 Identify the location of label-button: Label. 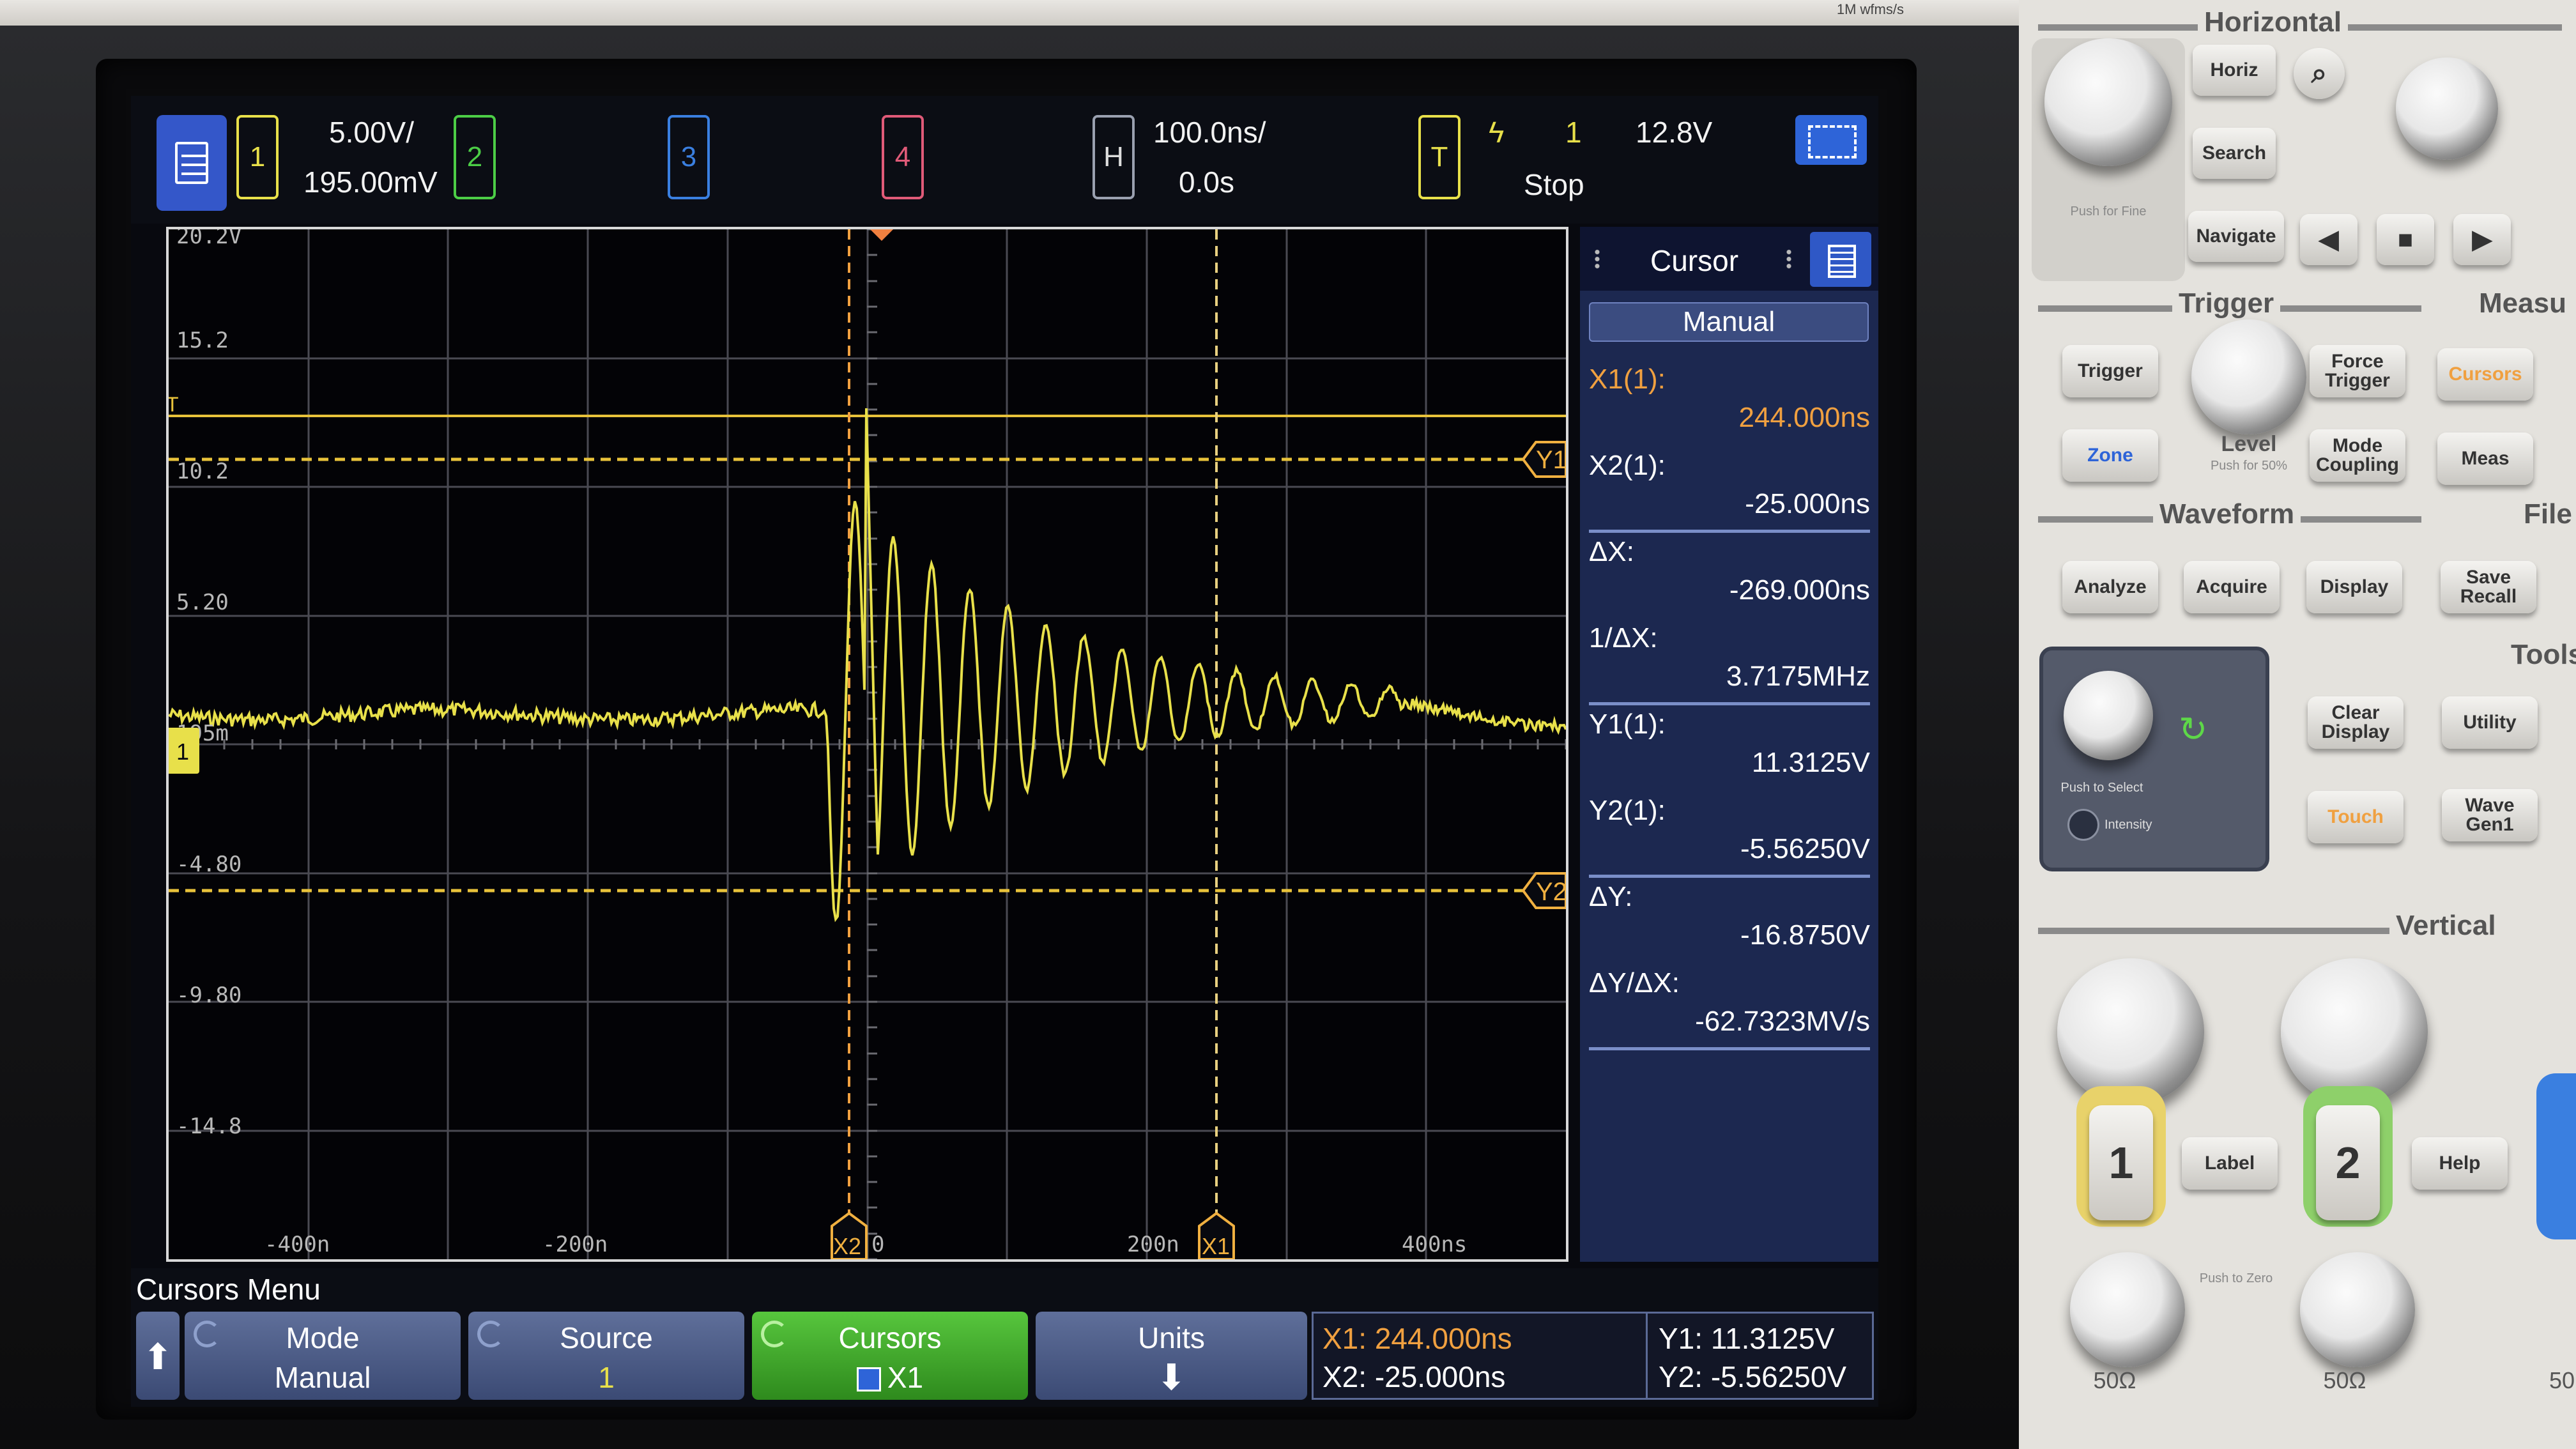
(2230, 1163).